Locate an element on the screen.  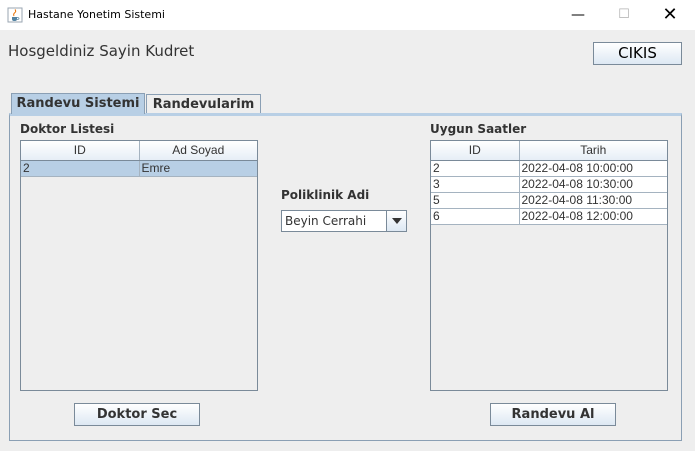
make-appointment-button: Randevu Al is located at coordinates (553, 414).